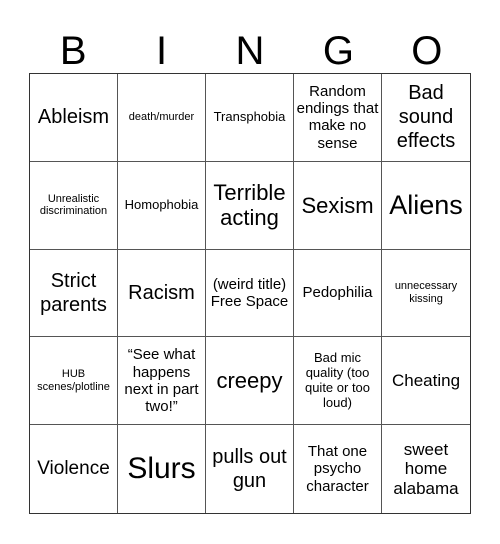  I want to click on bingo-header: B I N G O, so click(250, 51).